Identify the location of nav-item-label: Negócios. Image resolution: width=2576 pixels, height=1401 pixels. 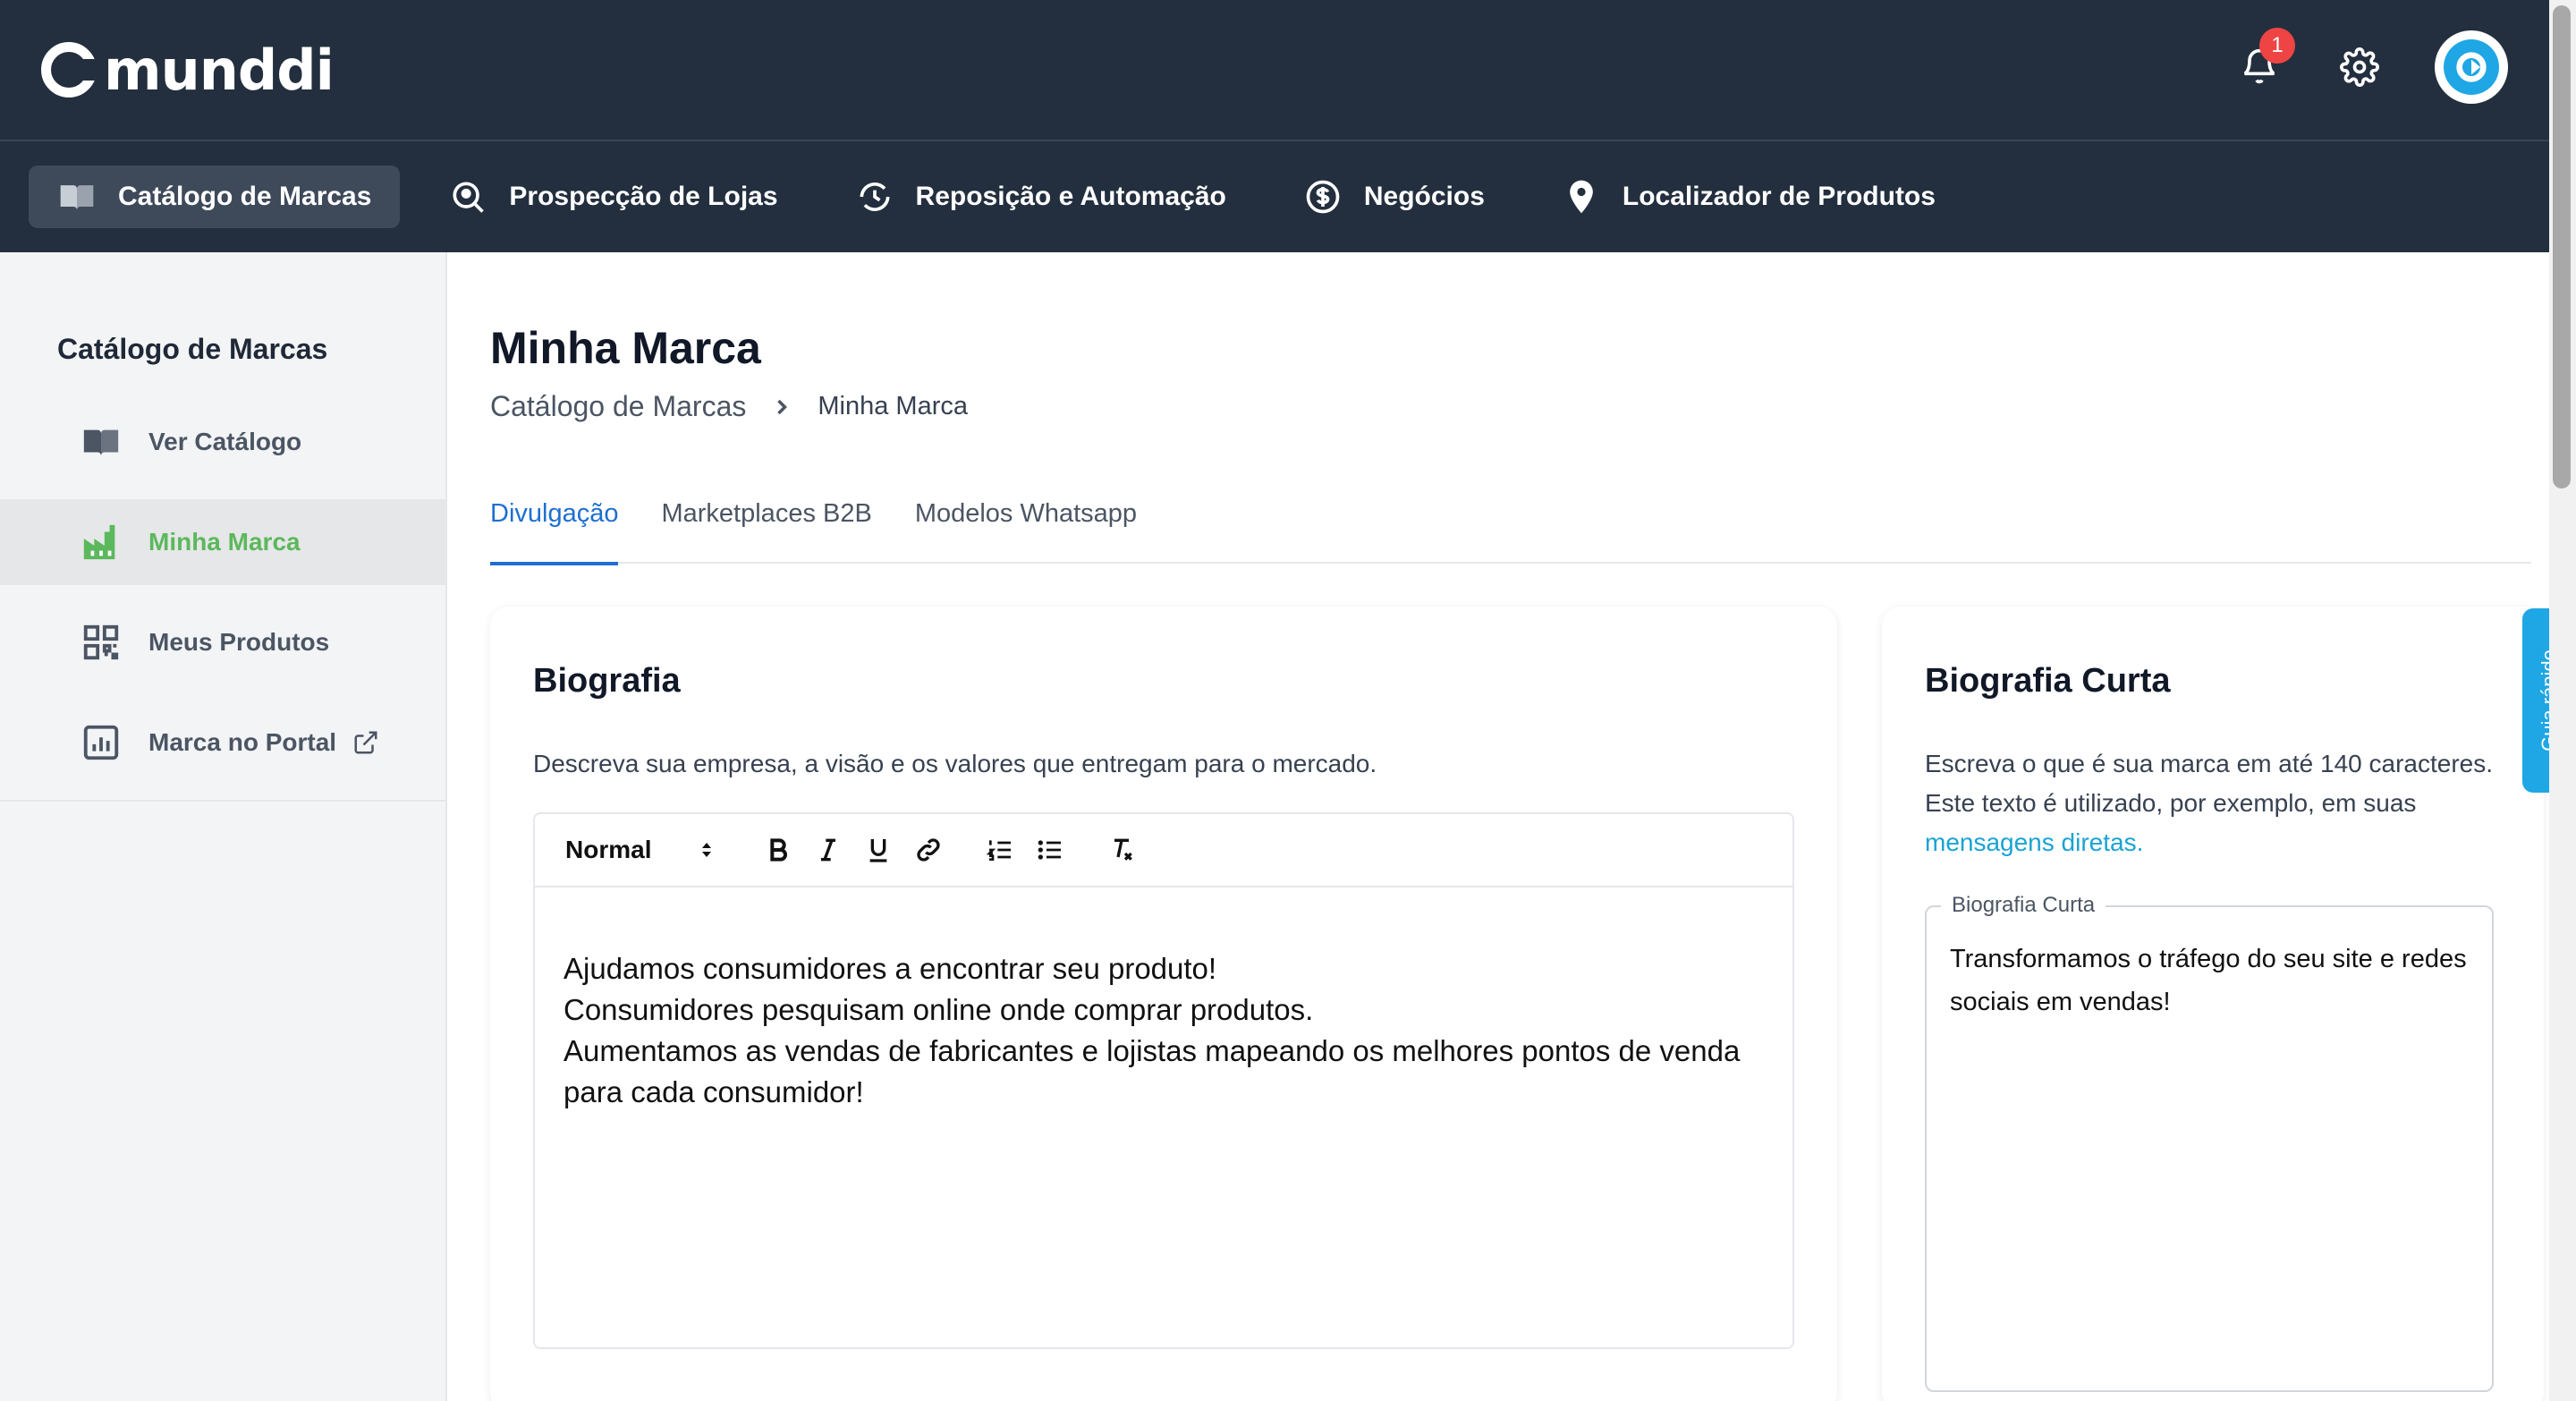
(1424, 196).